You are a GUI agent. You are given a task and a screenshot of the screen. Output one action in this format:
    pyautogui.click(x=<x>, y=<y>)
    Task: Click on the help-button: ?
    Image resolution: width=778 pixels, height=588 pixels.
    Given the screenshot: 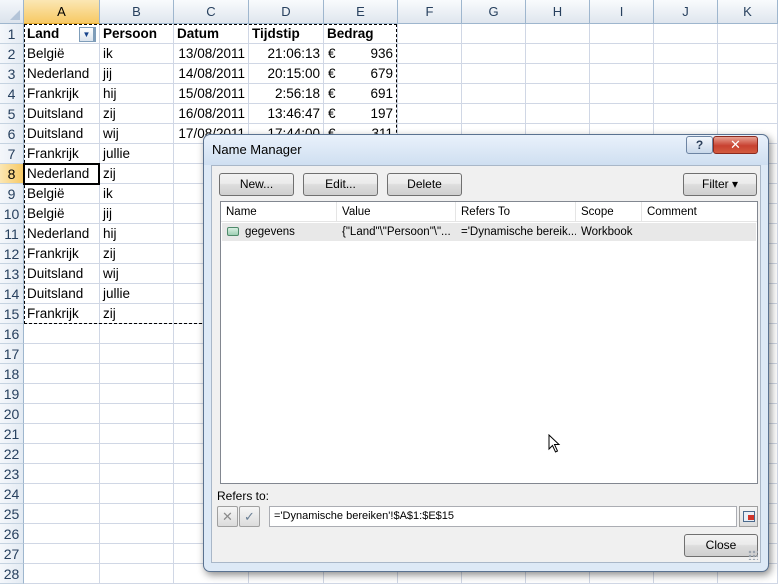 What is the action you would take?
    pyautogui.click(x=699, y=145)
    